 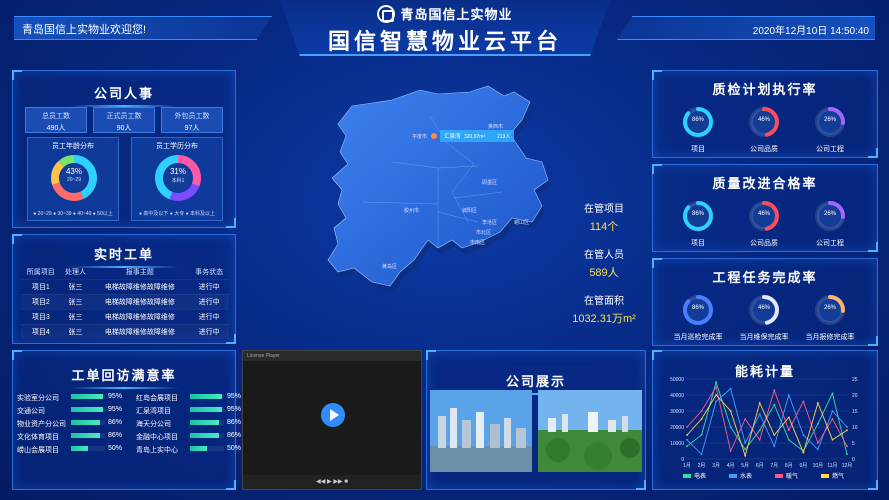 I want to click on header-title-plate: 青岛国信上实物业 国信智慧物业云平台, so click(x=445, y=28).